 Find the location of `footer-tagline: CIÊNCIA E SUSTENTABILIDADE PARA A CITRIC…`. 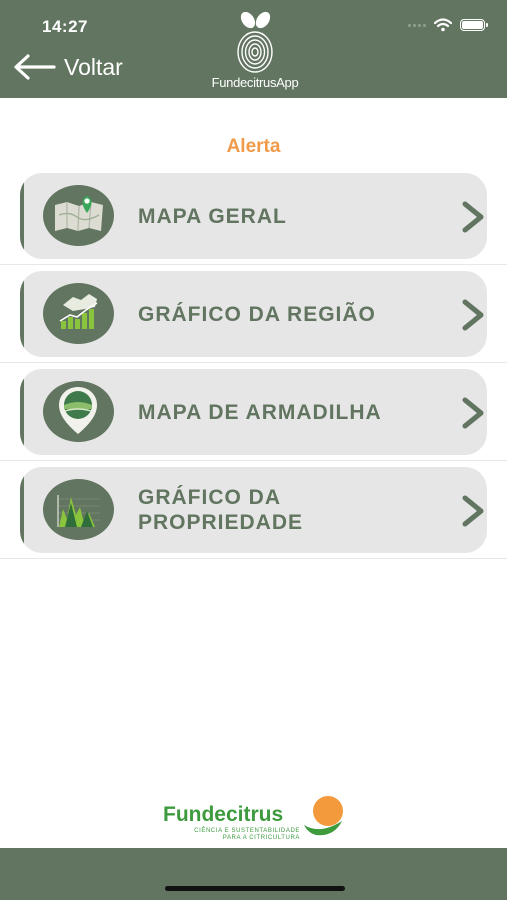

footer-tagline: CIÊNCIA E SUSTENTABILIDADE PARA A CITRIC… is located at coordinates (246, 835).